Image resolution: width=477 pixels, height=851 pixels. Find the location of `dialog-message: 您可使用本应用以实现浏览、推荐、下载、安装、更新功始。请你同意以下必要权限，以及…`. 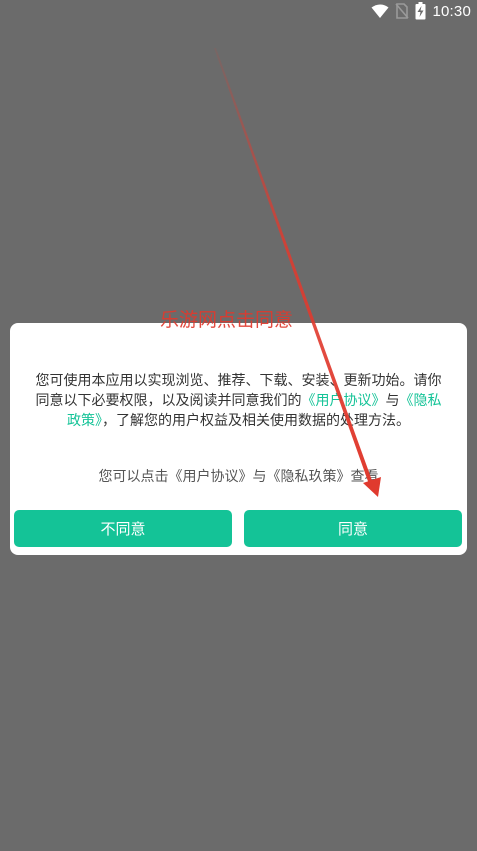

dialog-message: 您可使用本应用以实现浏览、推荐、下载、安装、更新功始。请你同意以下必要权限，以及… is located at coordinates (238, 401).